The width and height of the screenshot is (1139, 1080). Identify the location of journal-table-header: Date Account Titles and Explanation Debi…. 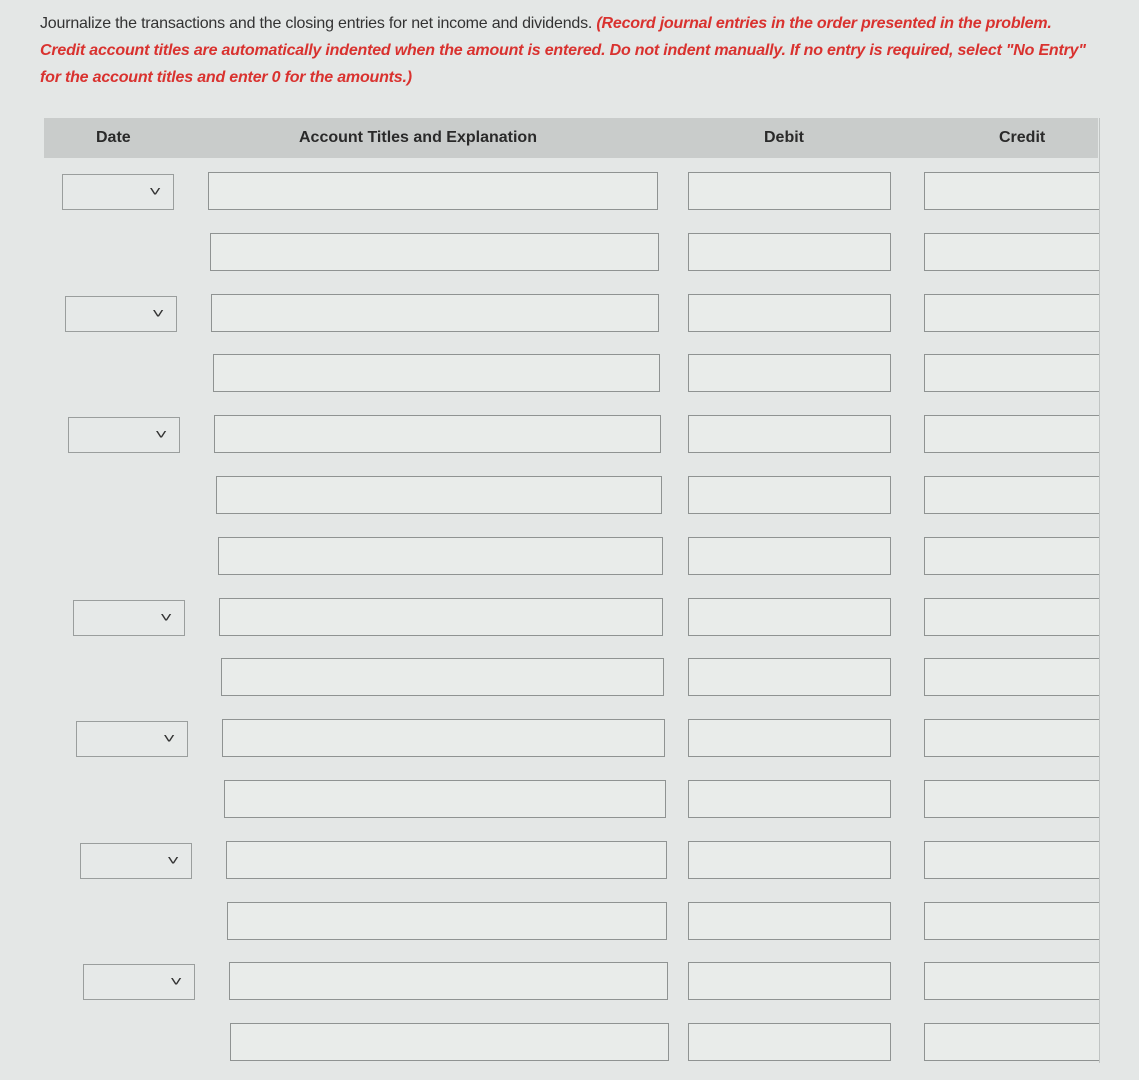
(571, 138).